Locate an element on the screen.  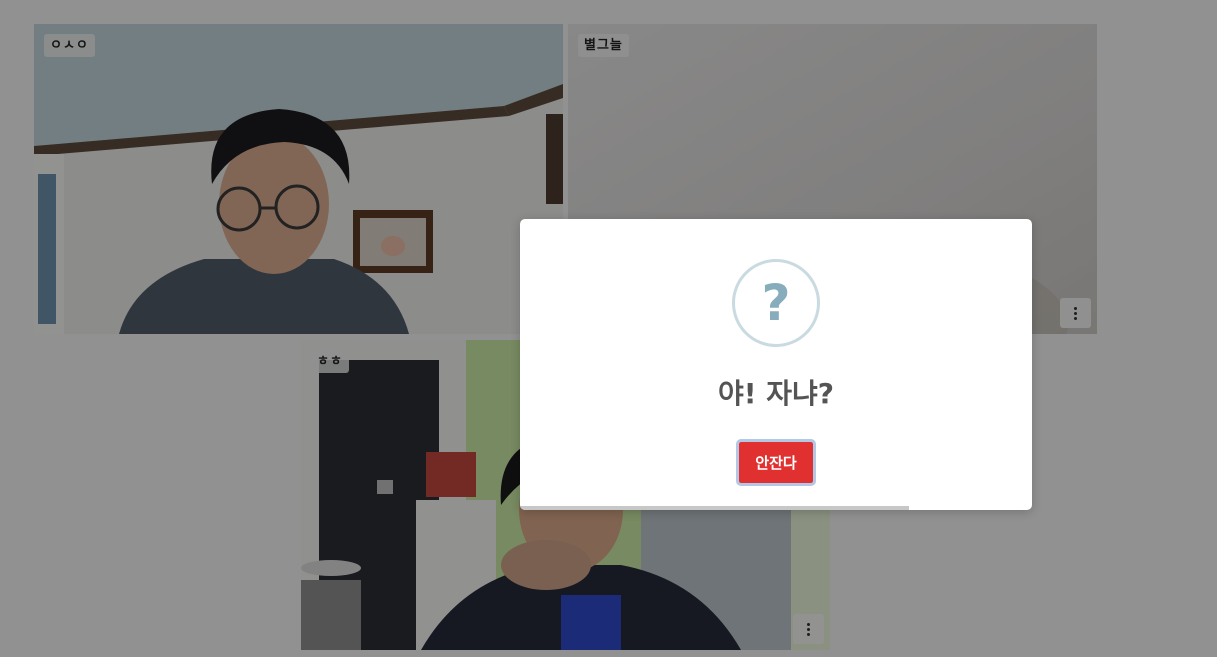
confirm-button: 안잔다 is located at coordinates (776, 462).